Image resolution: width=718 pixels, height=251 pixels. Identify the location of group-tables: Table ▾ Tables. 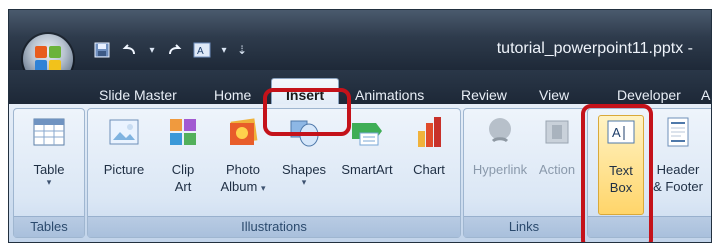
(49, 173).